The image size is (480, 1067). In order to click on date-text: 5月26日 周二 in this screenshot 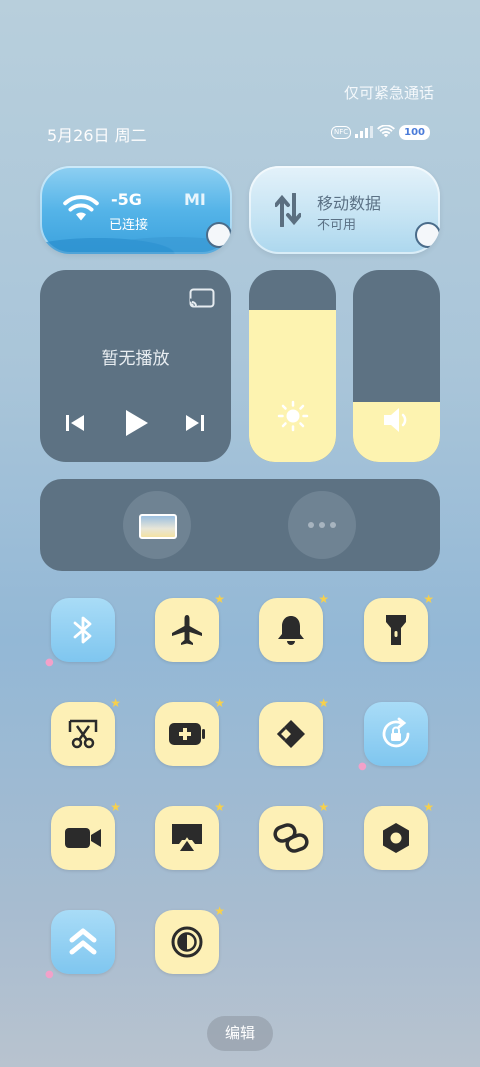, I will do `click(97, 135)`.